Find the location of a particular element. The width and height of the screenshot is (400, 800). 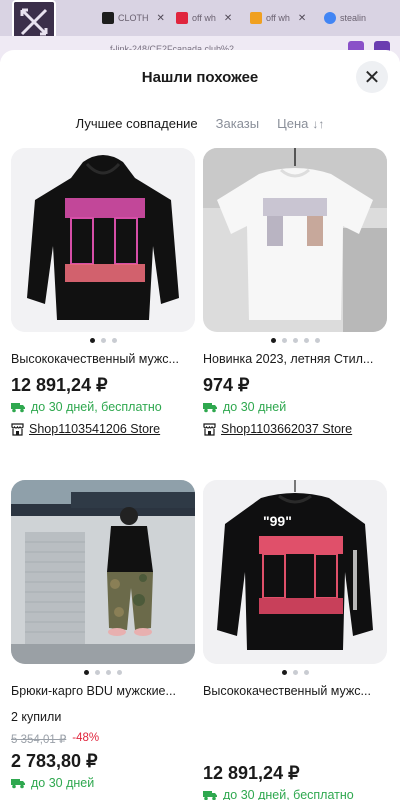

sort-price: Цена ↓↑ is located at coordinates (300, 123).